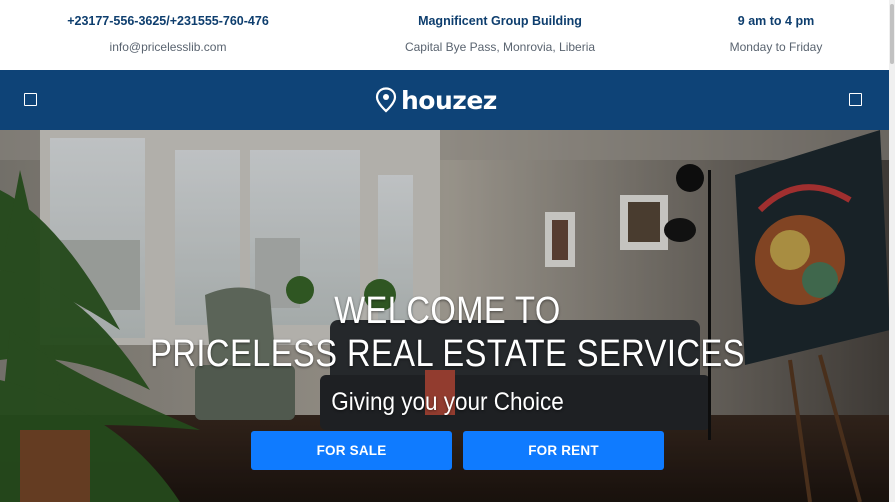  What do you see at coordinates (776, 47) in the screenshot?
I see `office-days: Monday to Friday` at bounding box center [776, 47].